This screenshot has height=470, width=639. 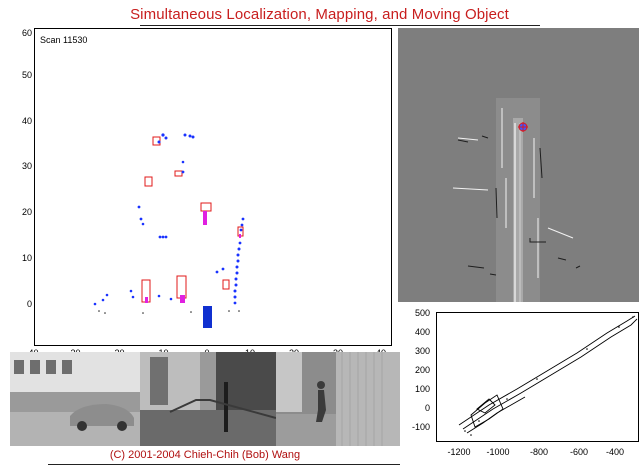 What do you see at coordinates (26, 75) in the screenshot?
I see `y-tick-label: 50` at bounding box center [26, 75].